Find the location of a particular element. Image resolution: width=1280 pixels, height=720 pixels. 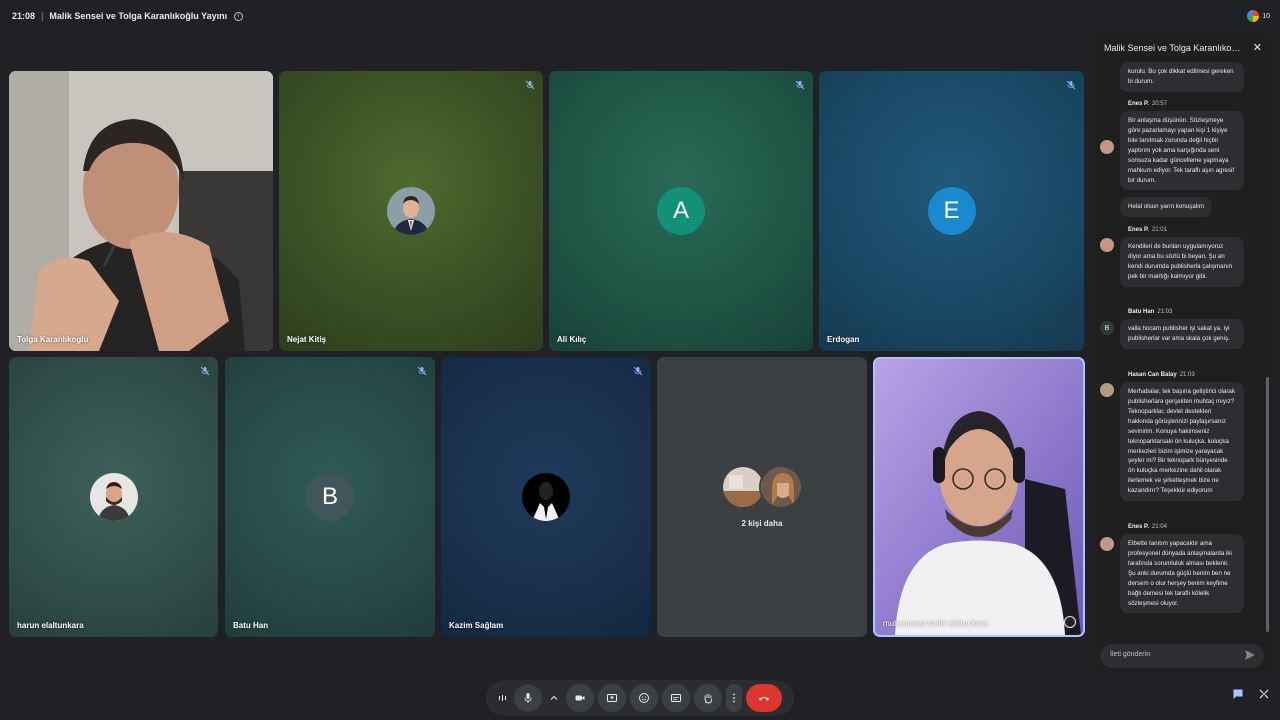

participant-tile: B Batu Han is located at coordinates (330, 497).